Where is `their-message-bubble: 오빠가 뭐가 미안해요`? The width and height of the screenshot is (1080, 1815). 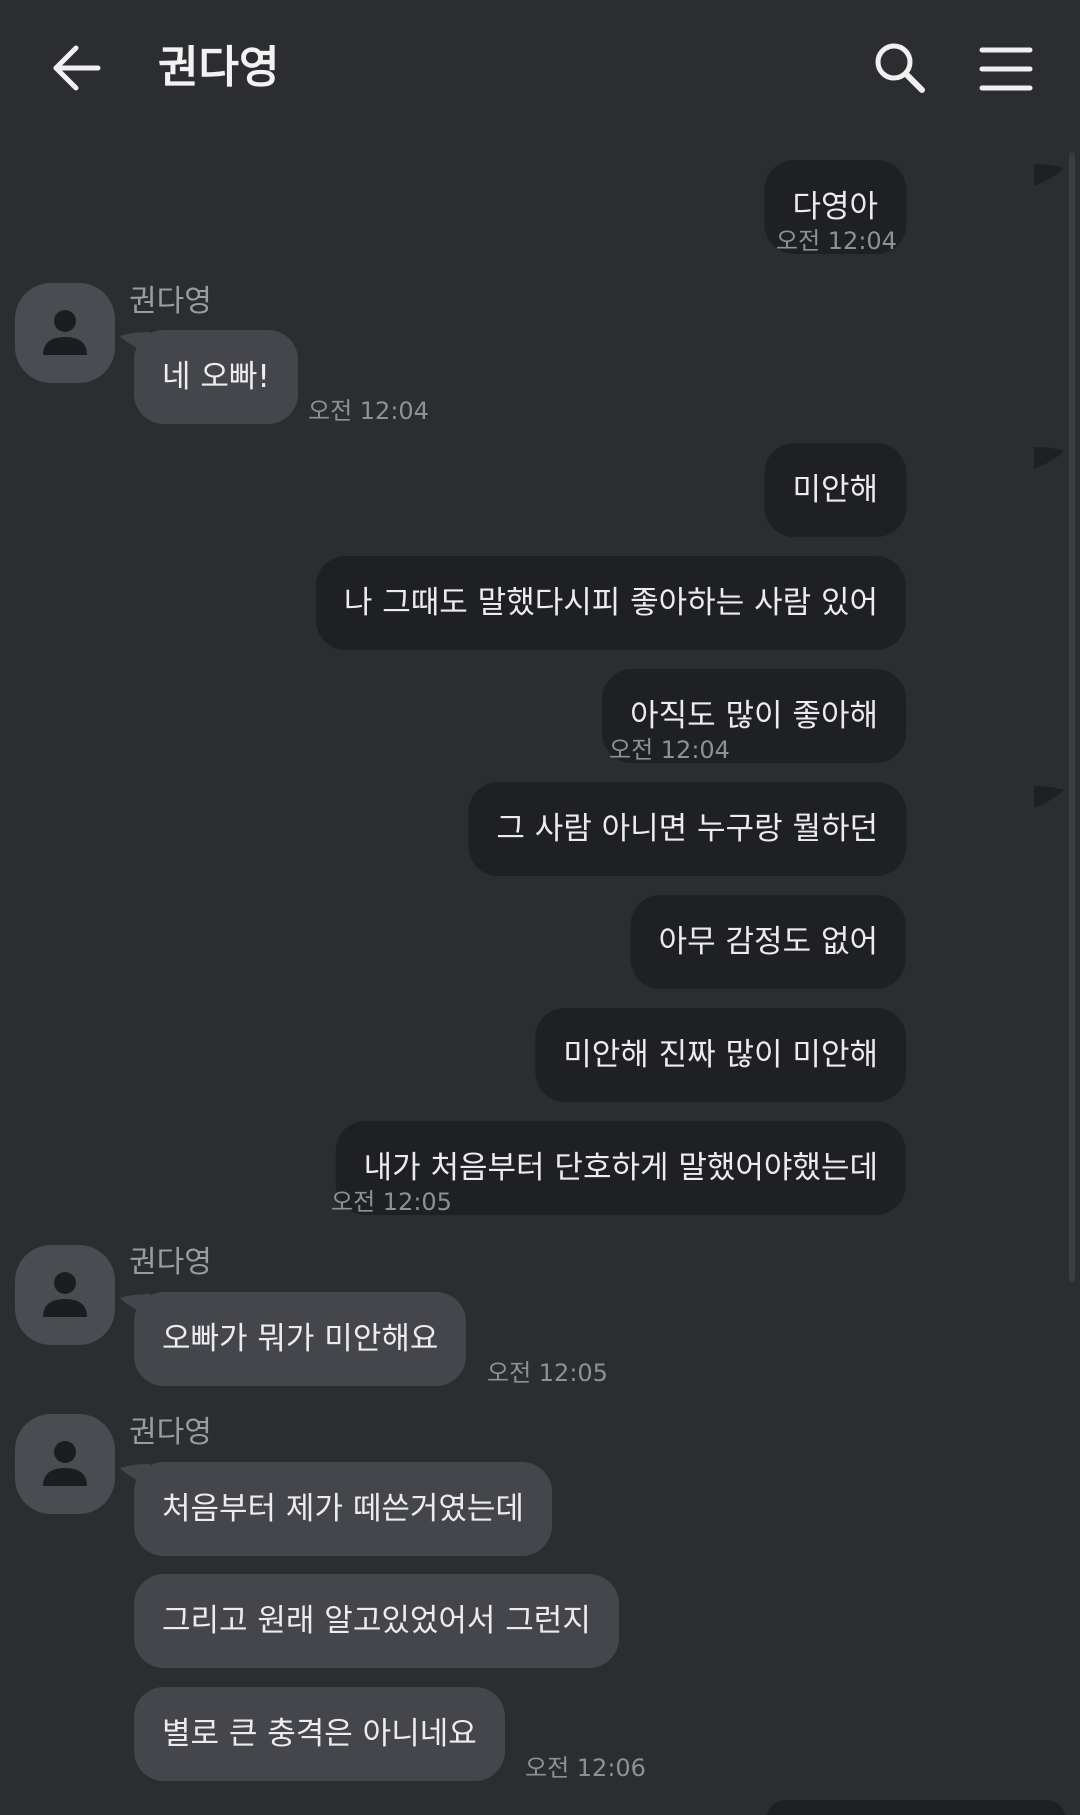
their-message-bubble: 오빠가 뭐가 미안해요 is located at coordinates (300, 1339).